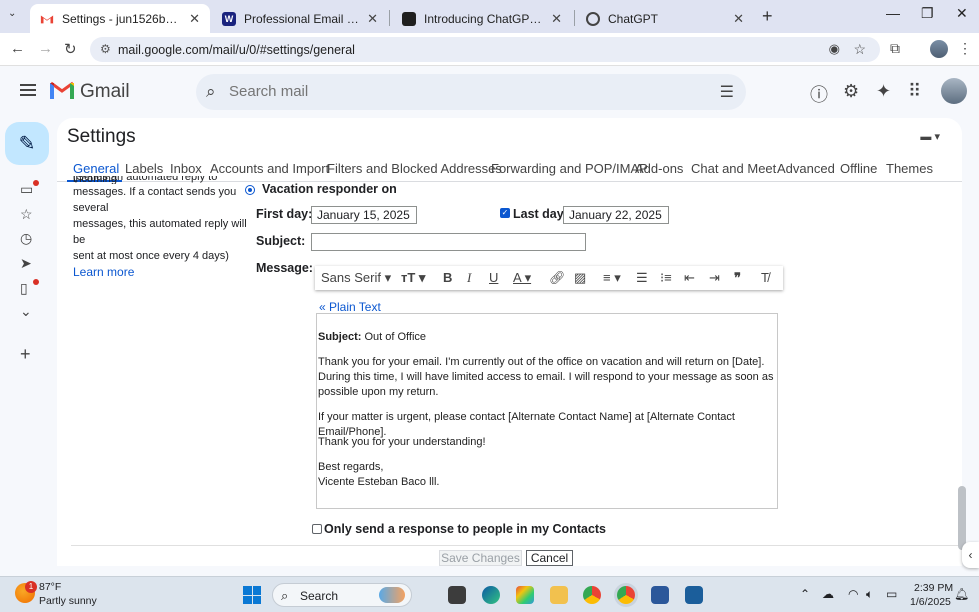  Describe the element at coordinates (965, 48) in the screenshot. I see `browser-menu-icon: ⋮` at that location.